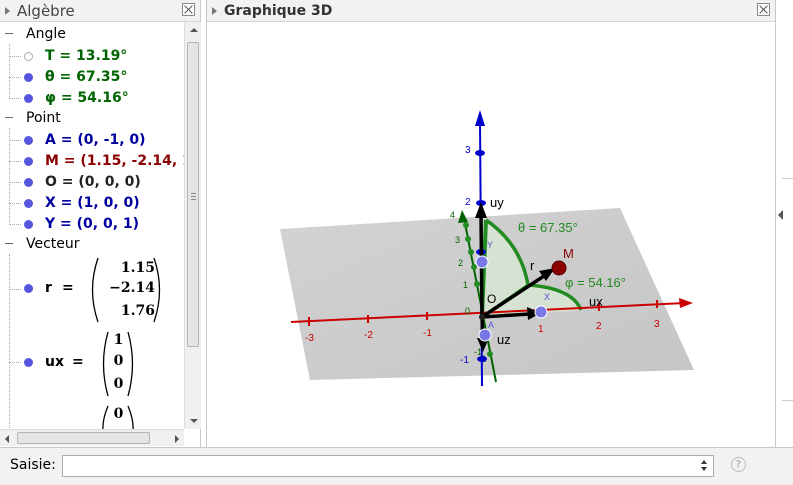 Image resolution: width=793 pixels, height=485 pixels. I want to click on vector-ux-y: 0, so click(118, 361).